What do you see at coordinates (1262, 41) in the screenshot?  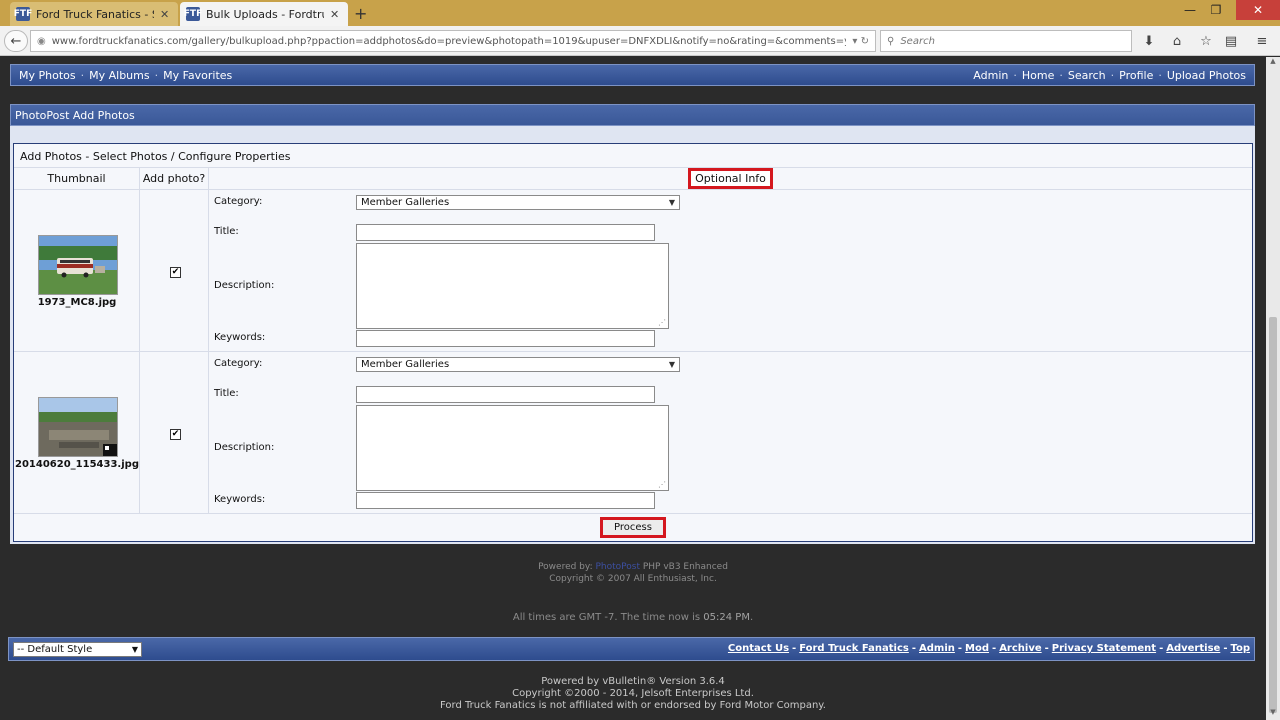 I see `menu-icon: ≡` at bounding box center [1262, 41].